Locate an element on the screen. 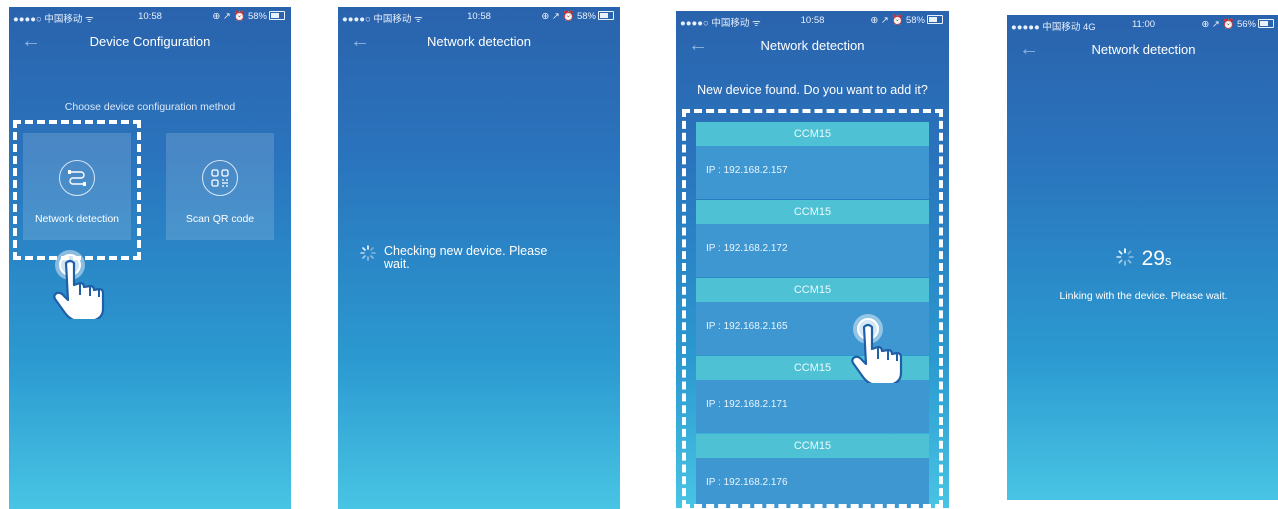 The width and height of the screenshot is (1278, 509). countdown-timer: 29s is located at coordinates (1142, 259).